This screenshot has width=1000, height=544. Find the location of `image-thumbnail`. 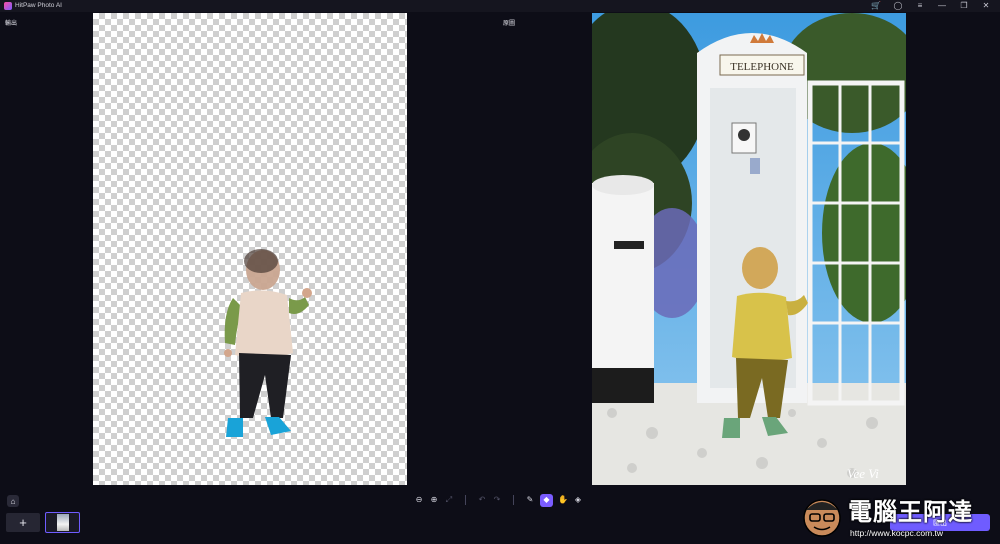

image-thumbnail is located at coordinates (62, 522).